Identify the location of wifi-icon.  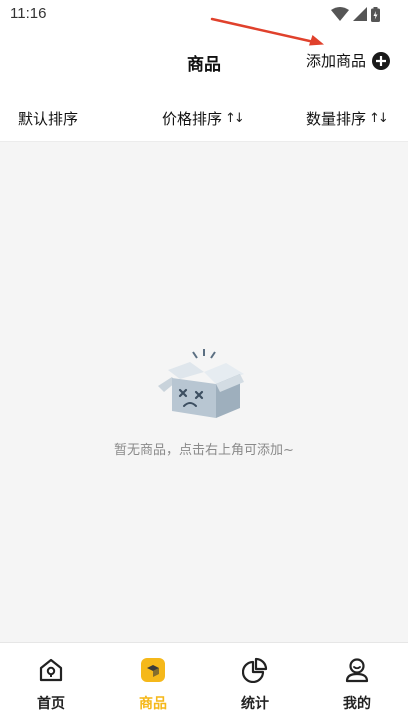
(340, 14).